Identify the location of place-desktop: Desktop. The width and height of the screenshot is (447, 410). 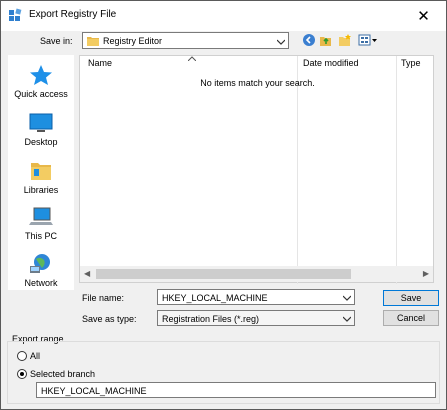
(41, 129).